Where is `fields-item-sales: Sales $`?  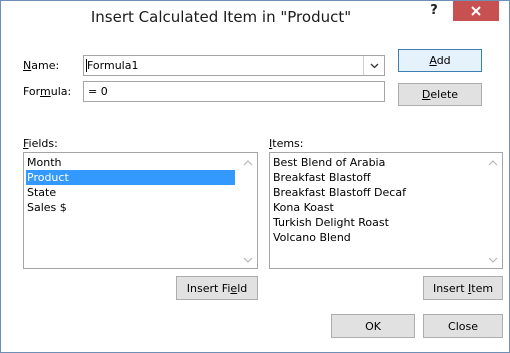 fields-item-sales: Sales $ is located at coordinates (47, 207).